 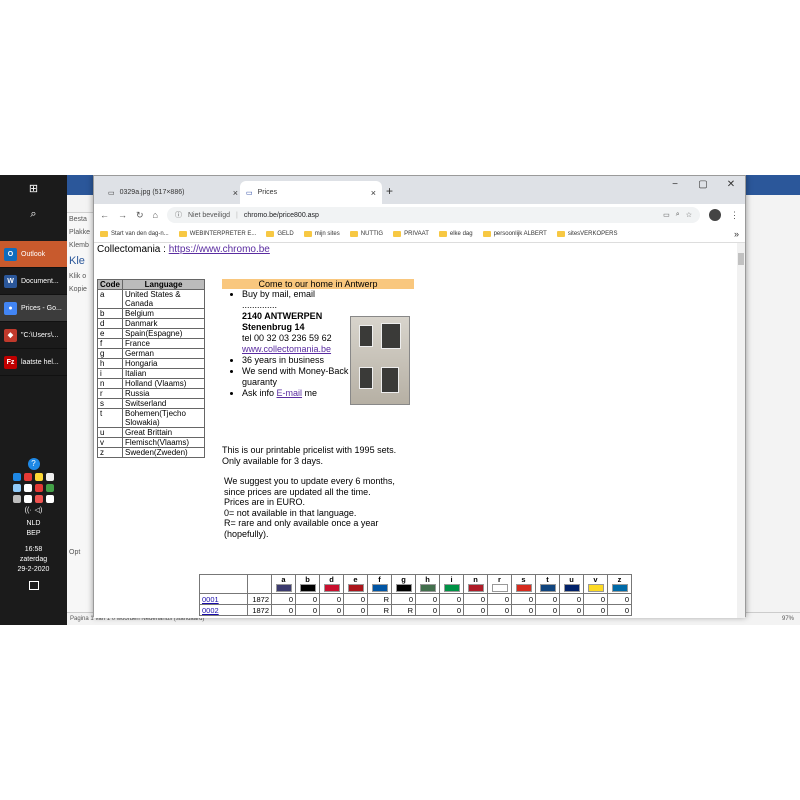 I want to click on word-side-item: Opt, so click(x=75, y=552).